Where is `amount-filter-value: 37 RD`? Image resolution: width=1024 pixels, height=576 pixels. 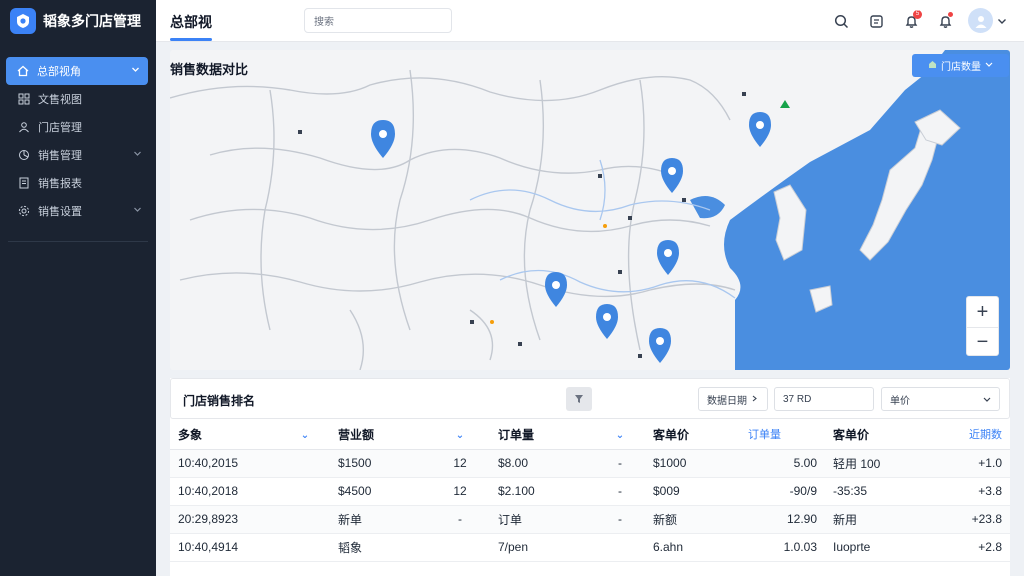 amount-filter-value: 37 RD is located at coordinates (797, 399).